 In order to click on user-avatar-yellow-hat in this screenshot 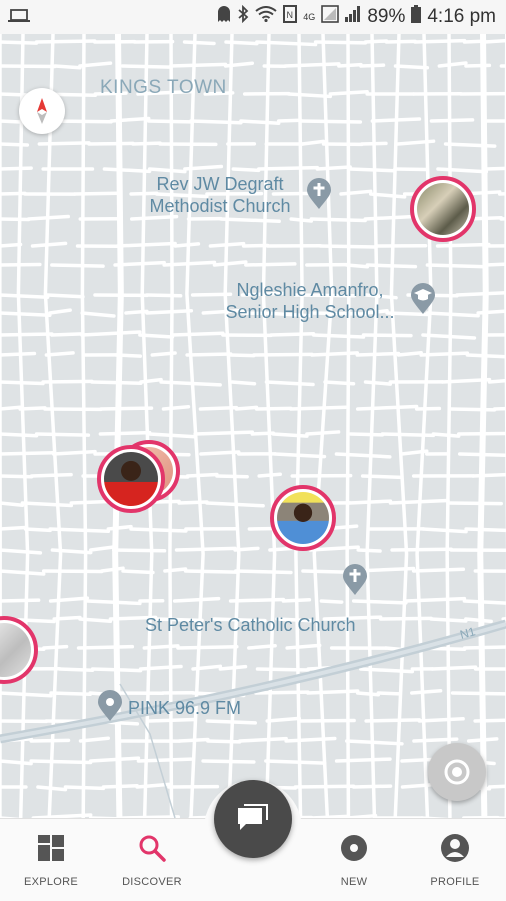, I will do `click(303, 518)`.